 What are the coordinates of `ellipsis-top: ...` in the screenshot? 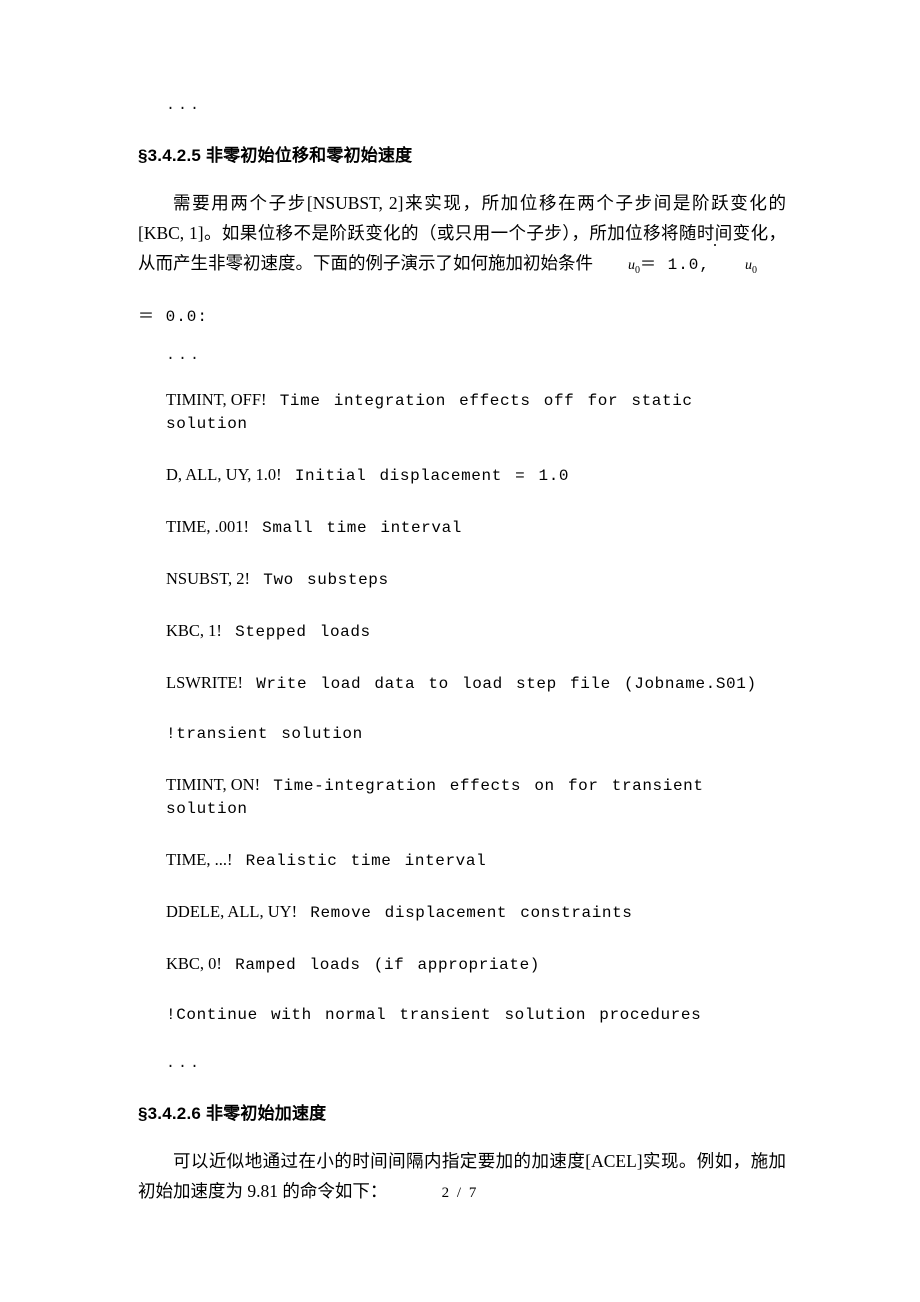 It's located at (184, 105).